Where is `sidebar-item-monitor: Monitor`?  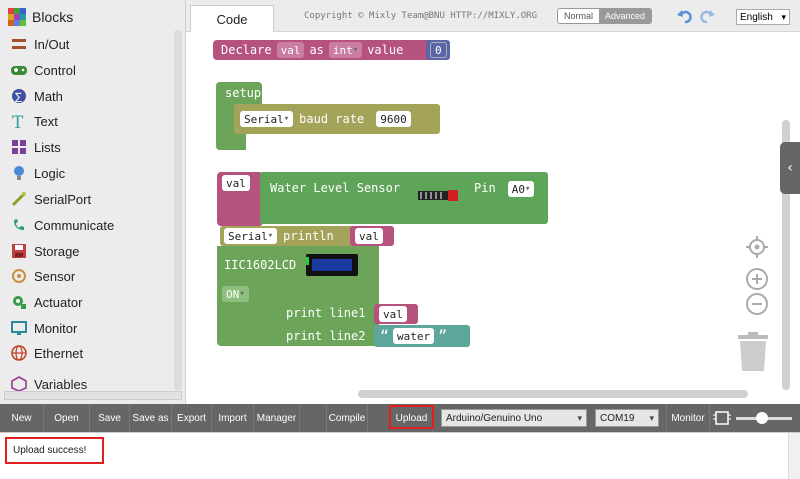
sidebar-item-monitor: Monitor is located at coordinates (43, 328).